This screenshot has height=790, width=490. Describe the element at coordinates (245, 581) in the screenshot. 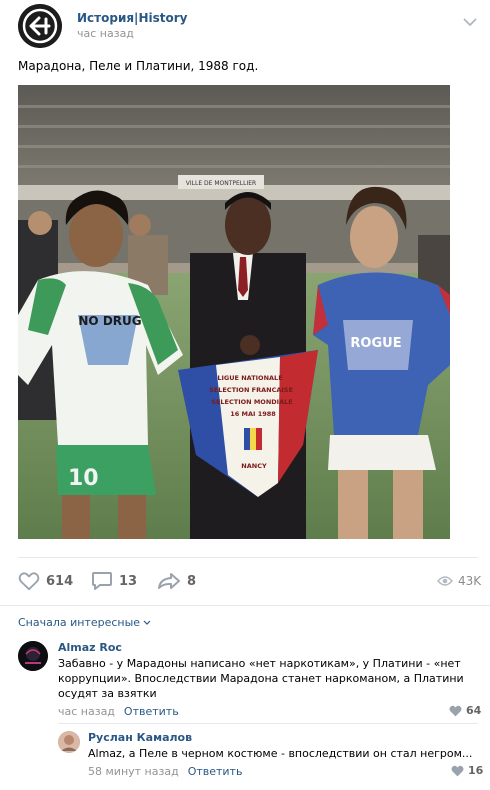

I see `post-actions: 614 13 8 43K` at that location.